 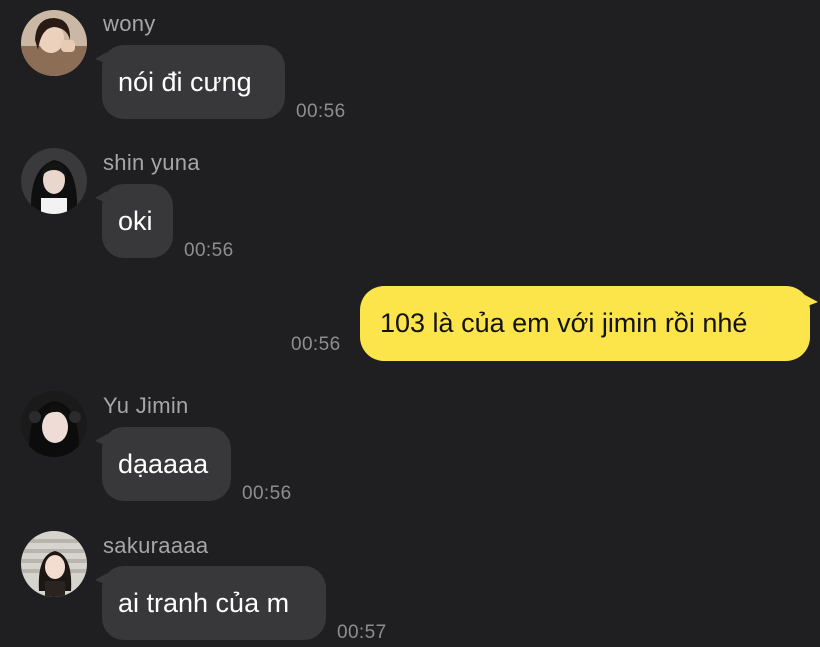 I want to click on message-bubble: ai tranh của m, so click(x=210, y=603).